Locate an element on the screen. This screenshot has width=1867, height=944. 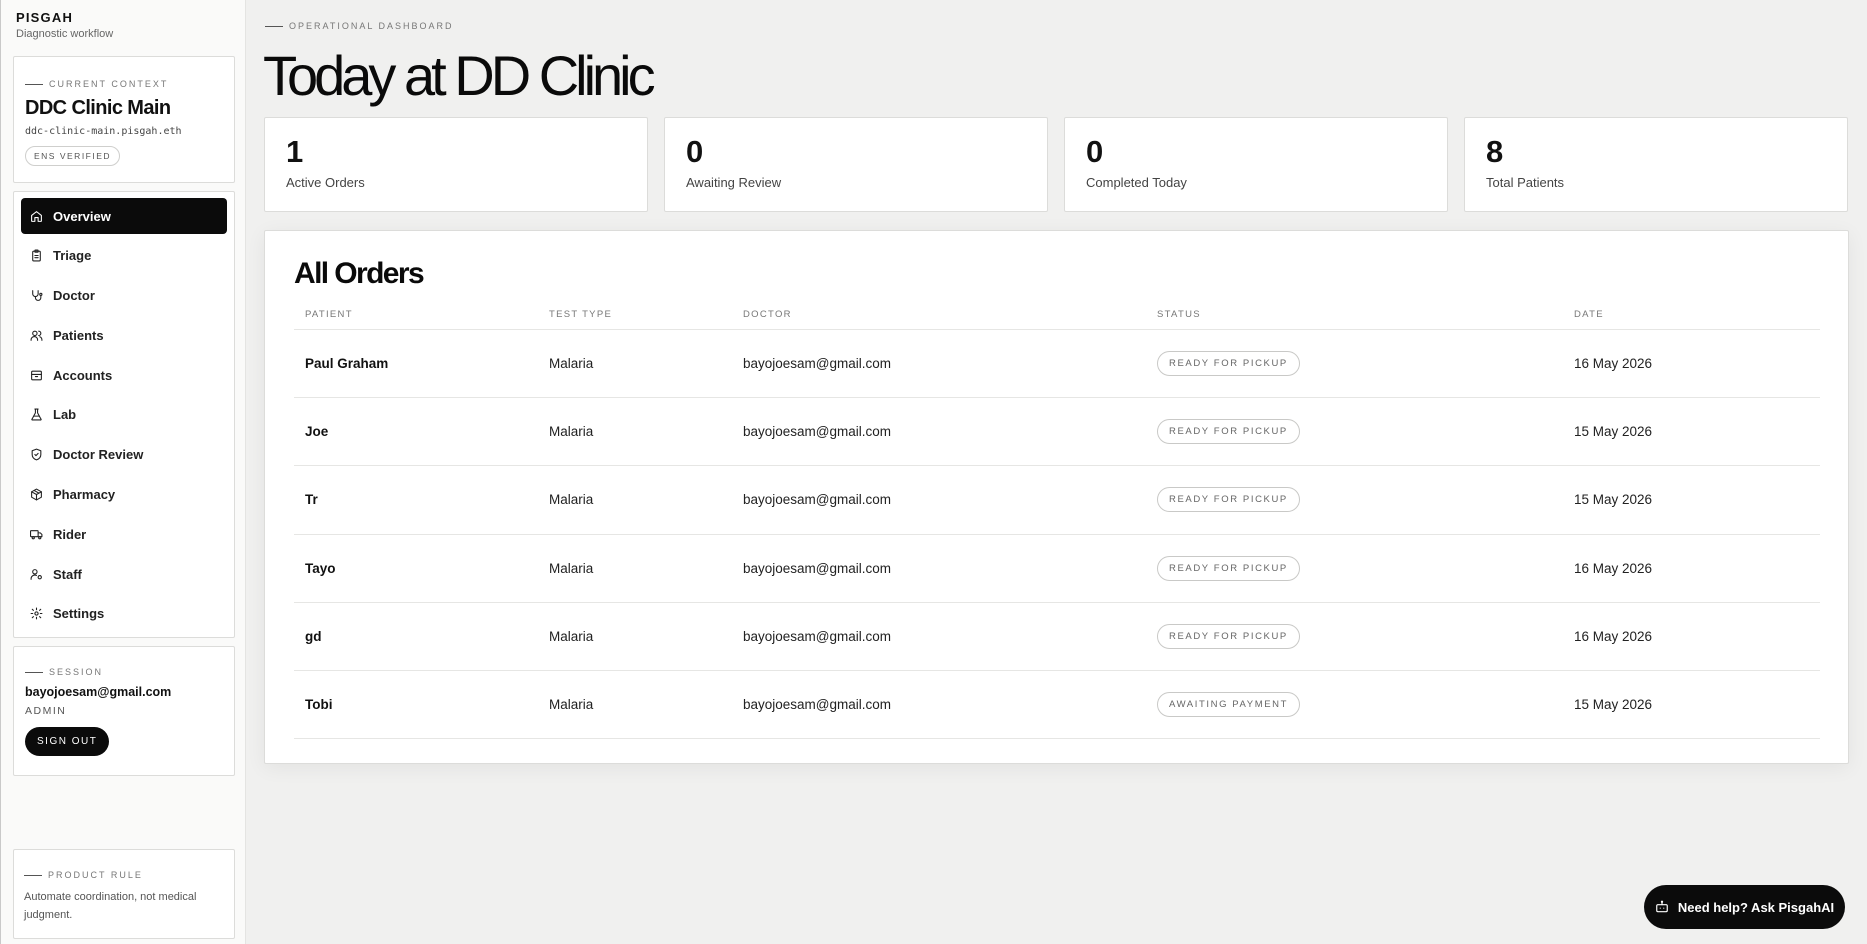
sidebar-item-triage: Triage is located at coordinates (124, 256).